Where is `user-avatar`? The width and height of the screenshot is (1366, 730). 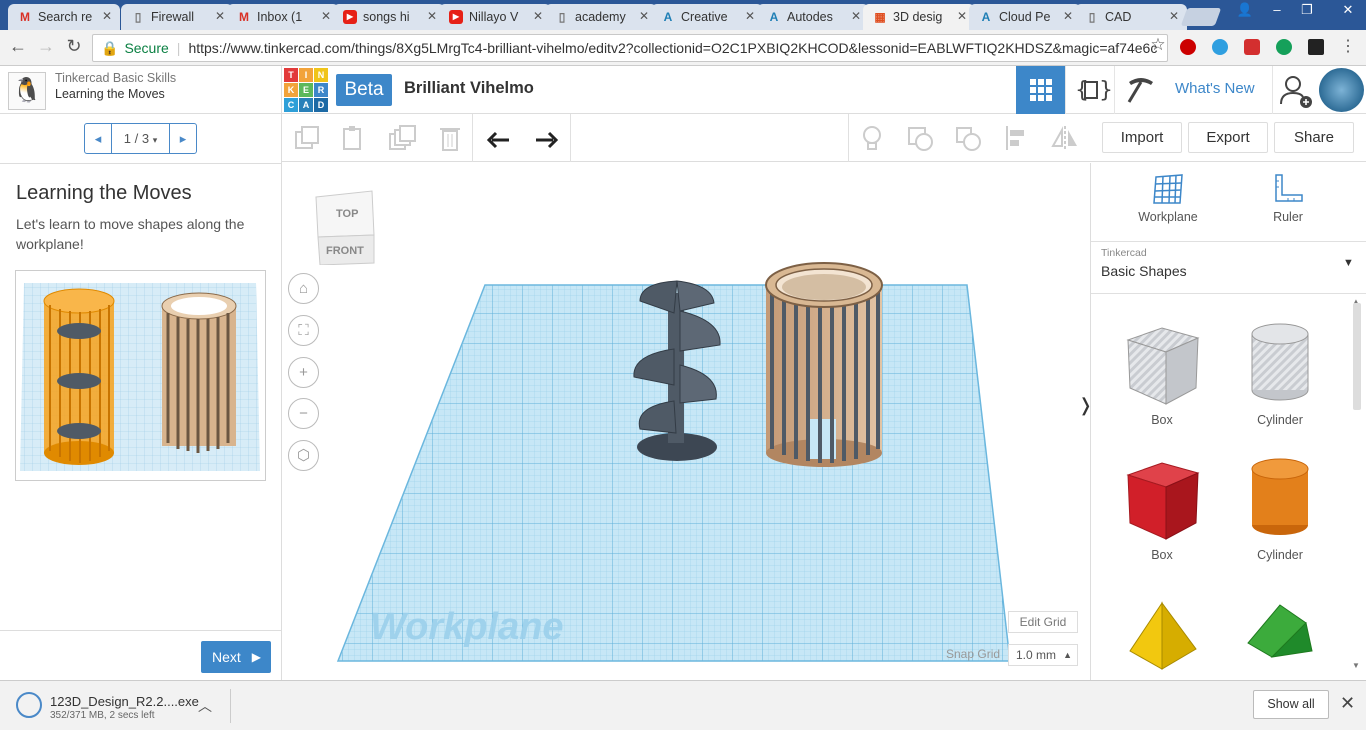
user-avatar is located at coordinates (1341, 90).